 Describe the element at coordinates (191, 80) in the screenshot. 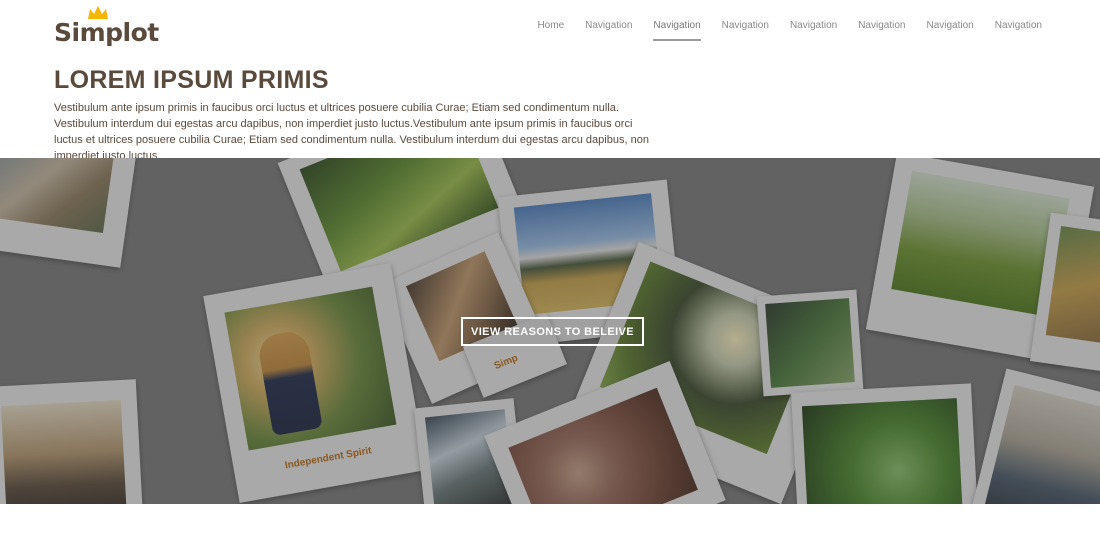

I see `page-title: LOREM IPSUM PRIMIS` at that location.